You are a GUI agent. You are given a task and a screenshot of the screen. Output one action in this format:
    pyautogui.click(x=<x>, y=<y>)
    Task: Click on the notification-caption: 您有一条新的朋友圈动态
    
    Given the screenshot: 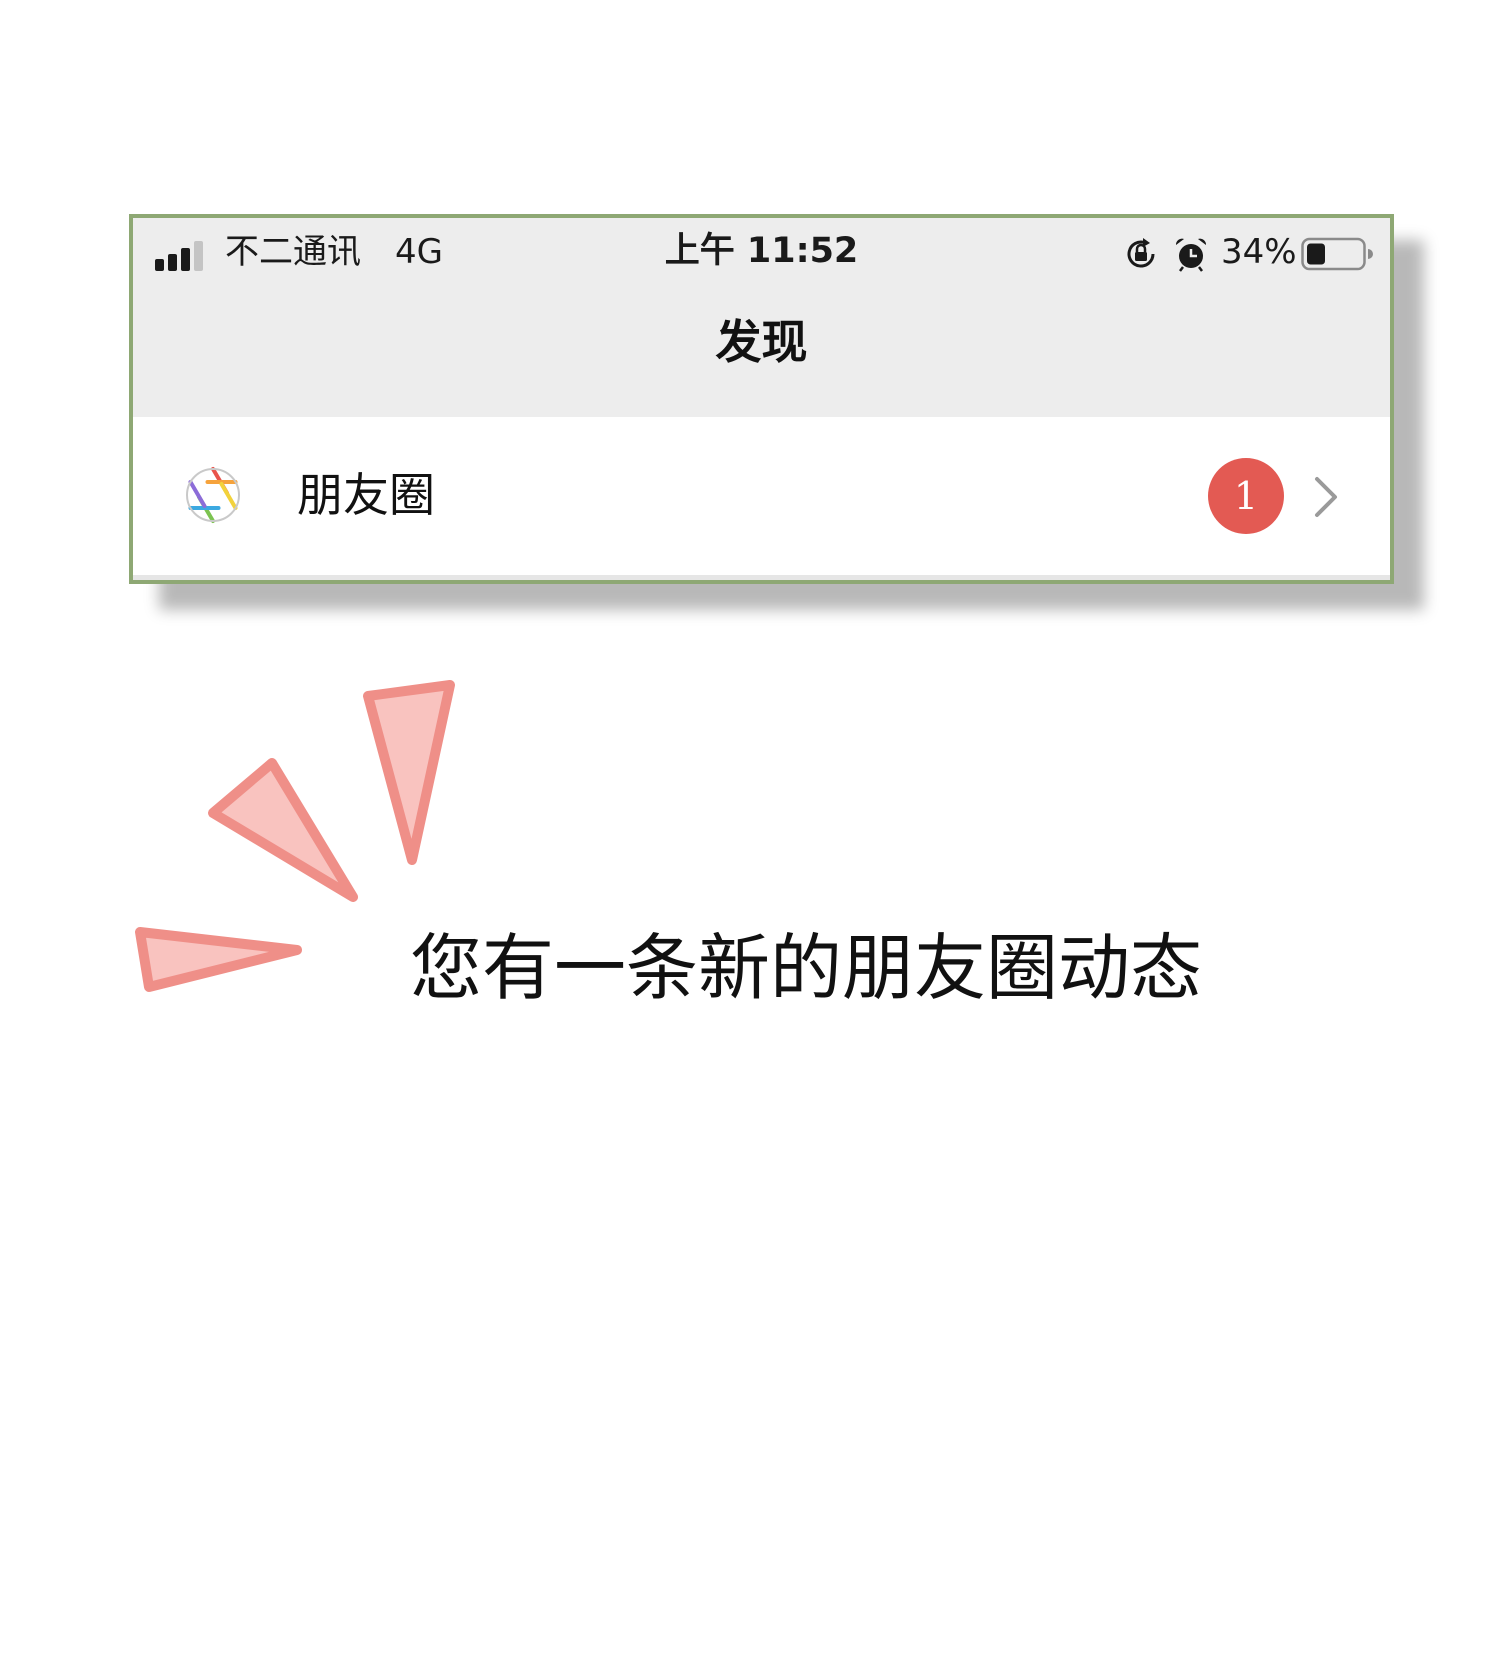 What is the action you would take?
    pyautogui.click(x=806, y=968)
    